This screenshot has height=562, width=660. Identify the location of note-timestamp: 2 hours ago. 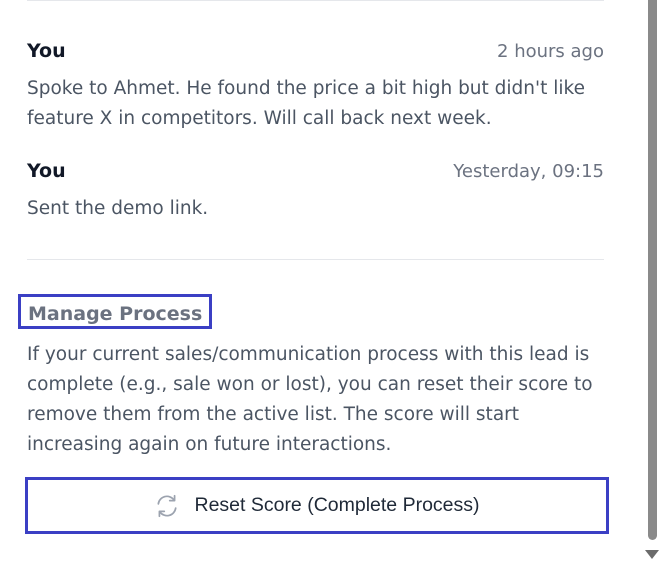
(550, 51).